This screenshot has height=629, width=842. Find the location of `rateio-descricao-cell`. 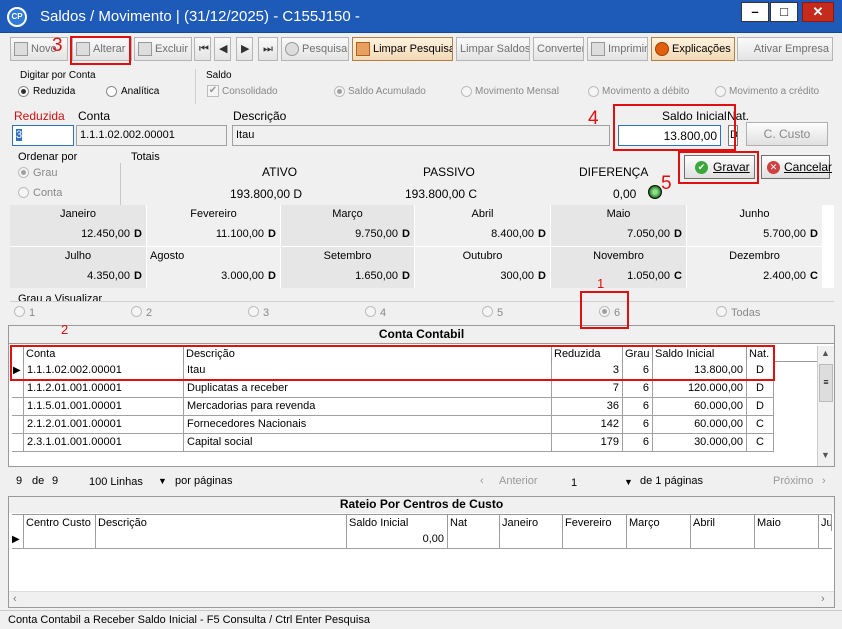

rateio-descricao-cell is located at coordinates (221, 540).